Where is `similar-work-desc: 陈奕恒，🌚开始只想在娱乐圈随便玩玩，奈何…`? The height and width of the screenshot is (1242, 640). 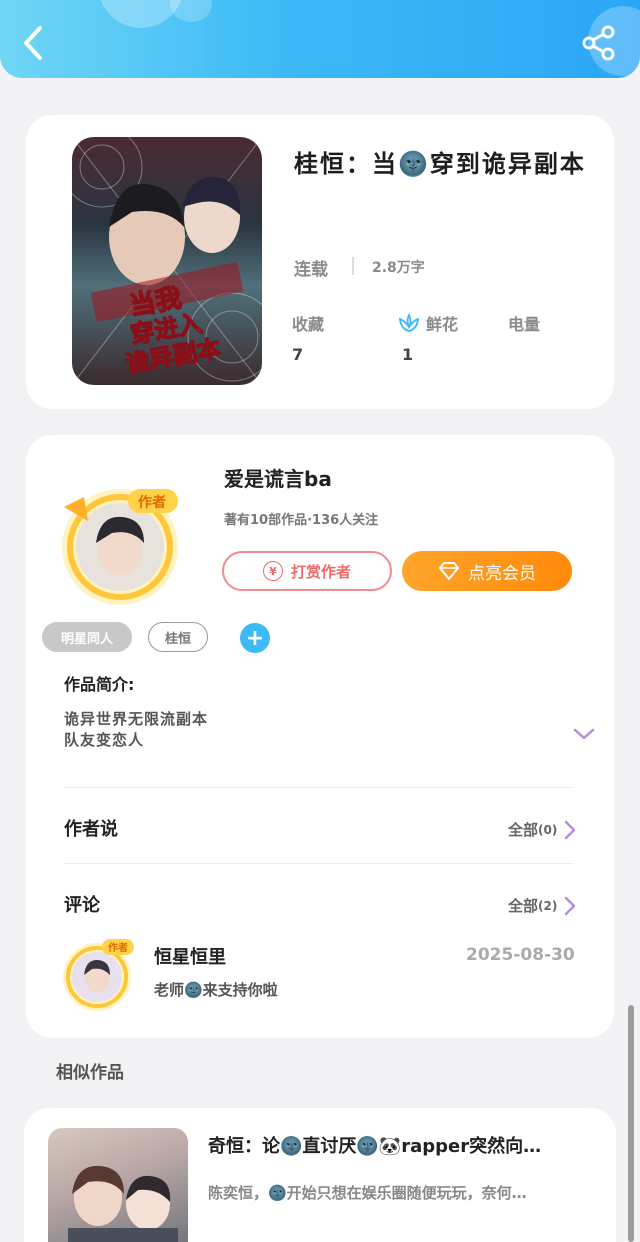
similar-work-desc: 陈奕恒，🌚开始只想在娱乐圈随便玩玩，奈何… is located at coordinates (367, 1193).